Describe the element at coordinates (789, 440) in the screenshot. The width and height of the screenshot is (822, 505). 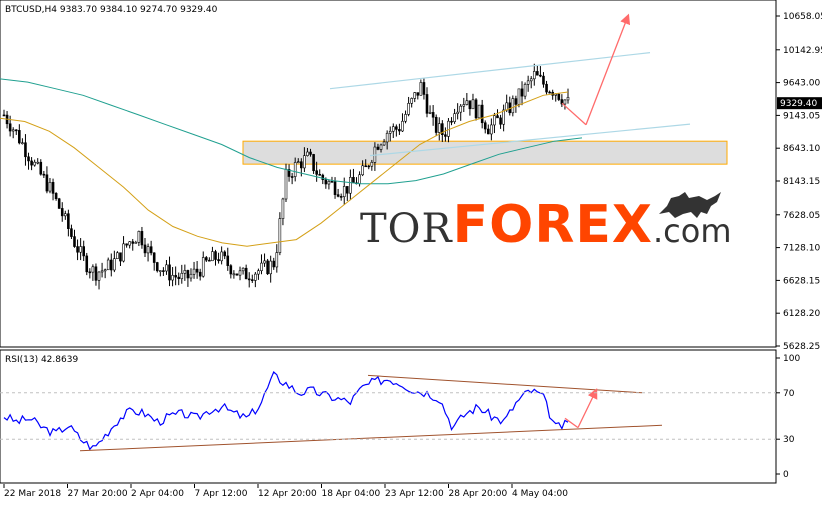
I see `rsi-y-tick-label: 30` at that location.